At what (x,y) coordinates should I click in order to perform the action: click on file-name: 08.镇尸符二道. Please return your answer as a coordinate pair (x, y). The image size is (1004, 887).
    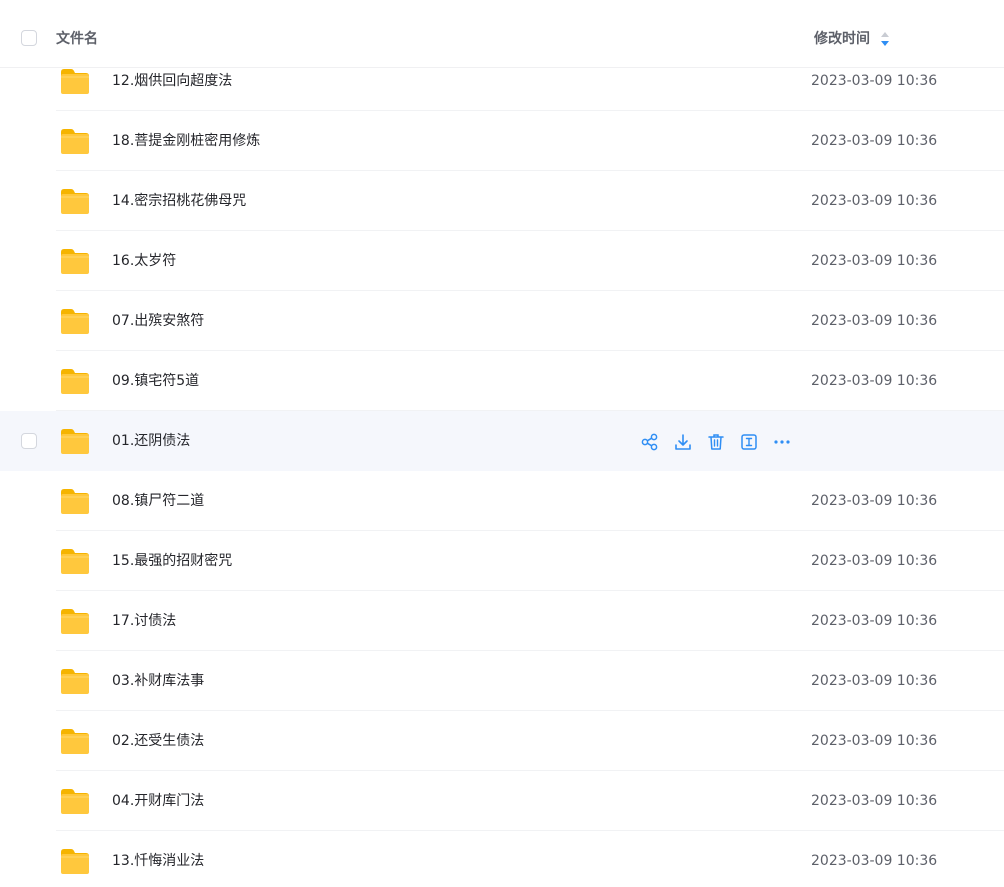
    Looking at the image, I should click on (158, 501).